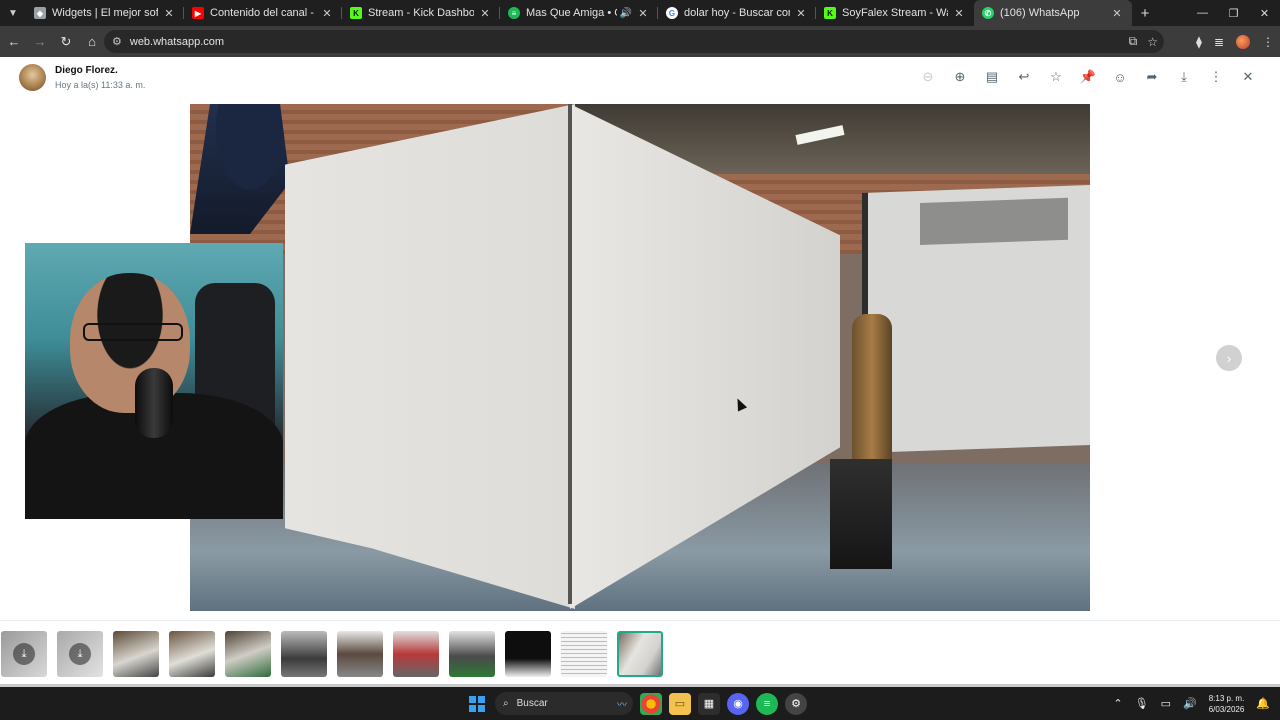 The height and width of the screenshot is (720, 1280). I want to click on tab-title: (106) WhatsApp, so click(1040, 13).